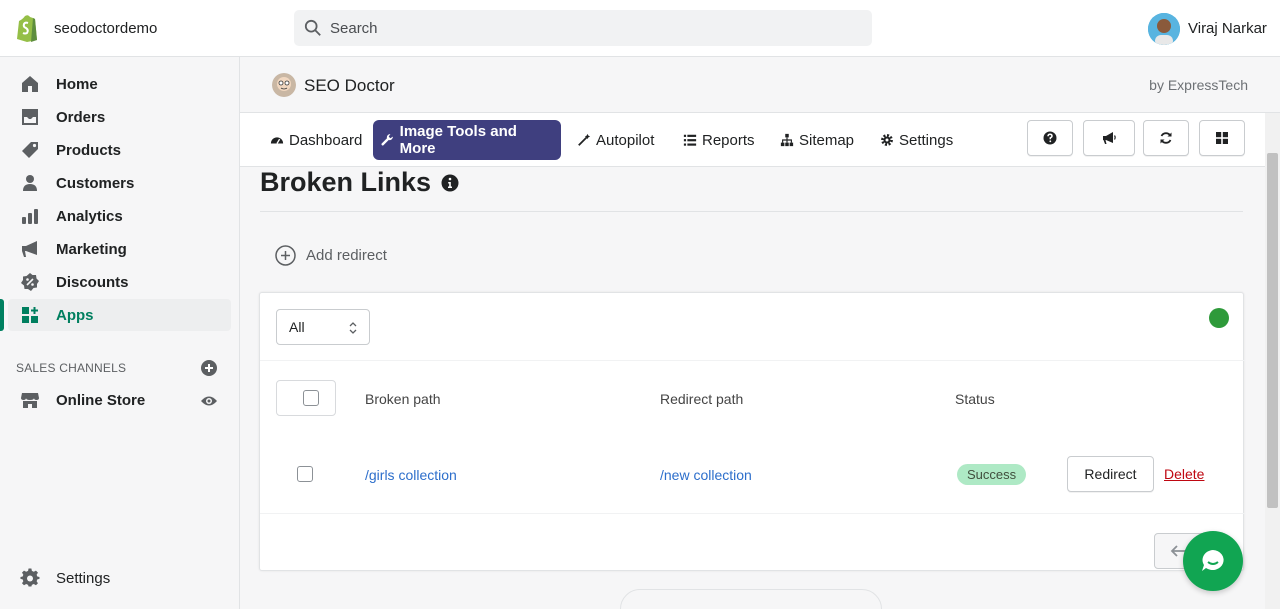  I want to click on seo-doctor-logo-icon, so click(284, 85).